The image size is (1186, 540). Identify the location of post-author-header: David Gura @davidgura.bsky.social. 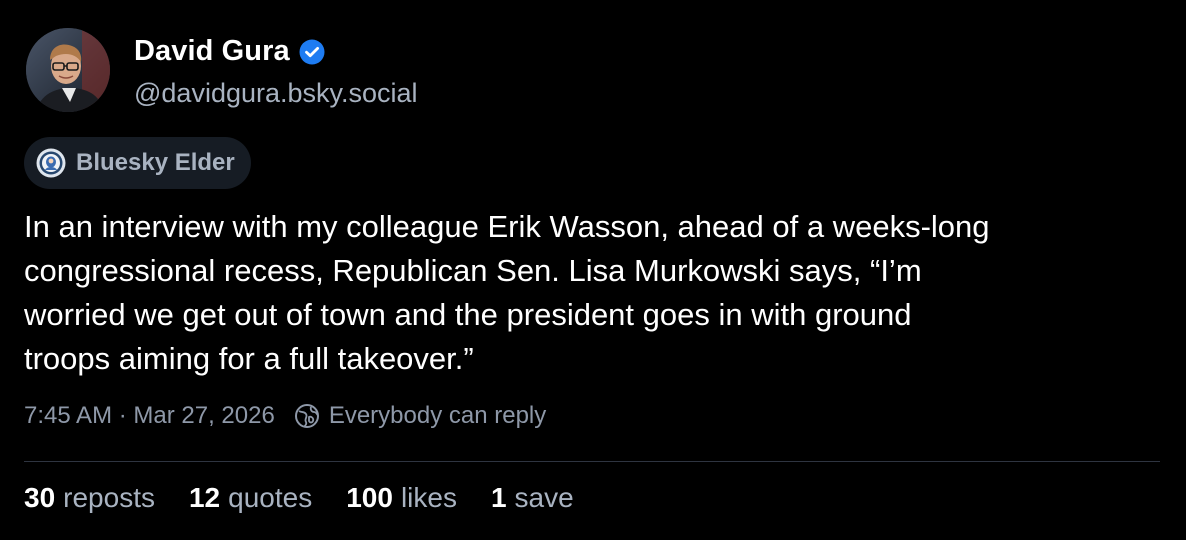
(222, 70).